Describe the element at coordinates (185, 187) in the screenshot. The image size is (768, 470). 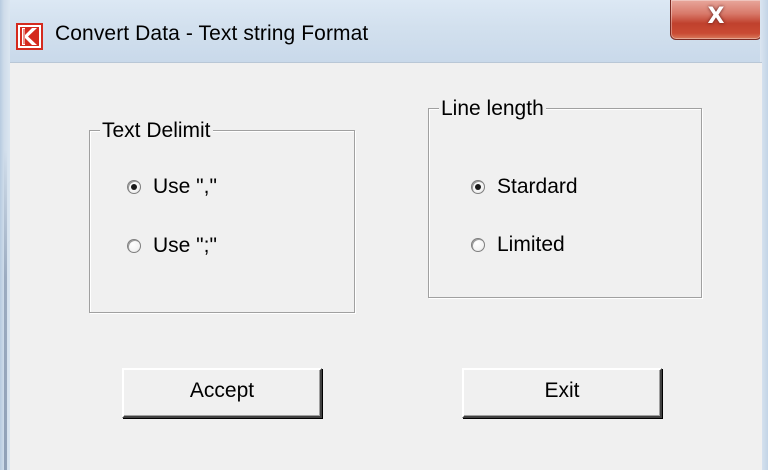
I see `use-comma-label: Use ","` at that location.